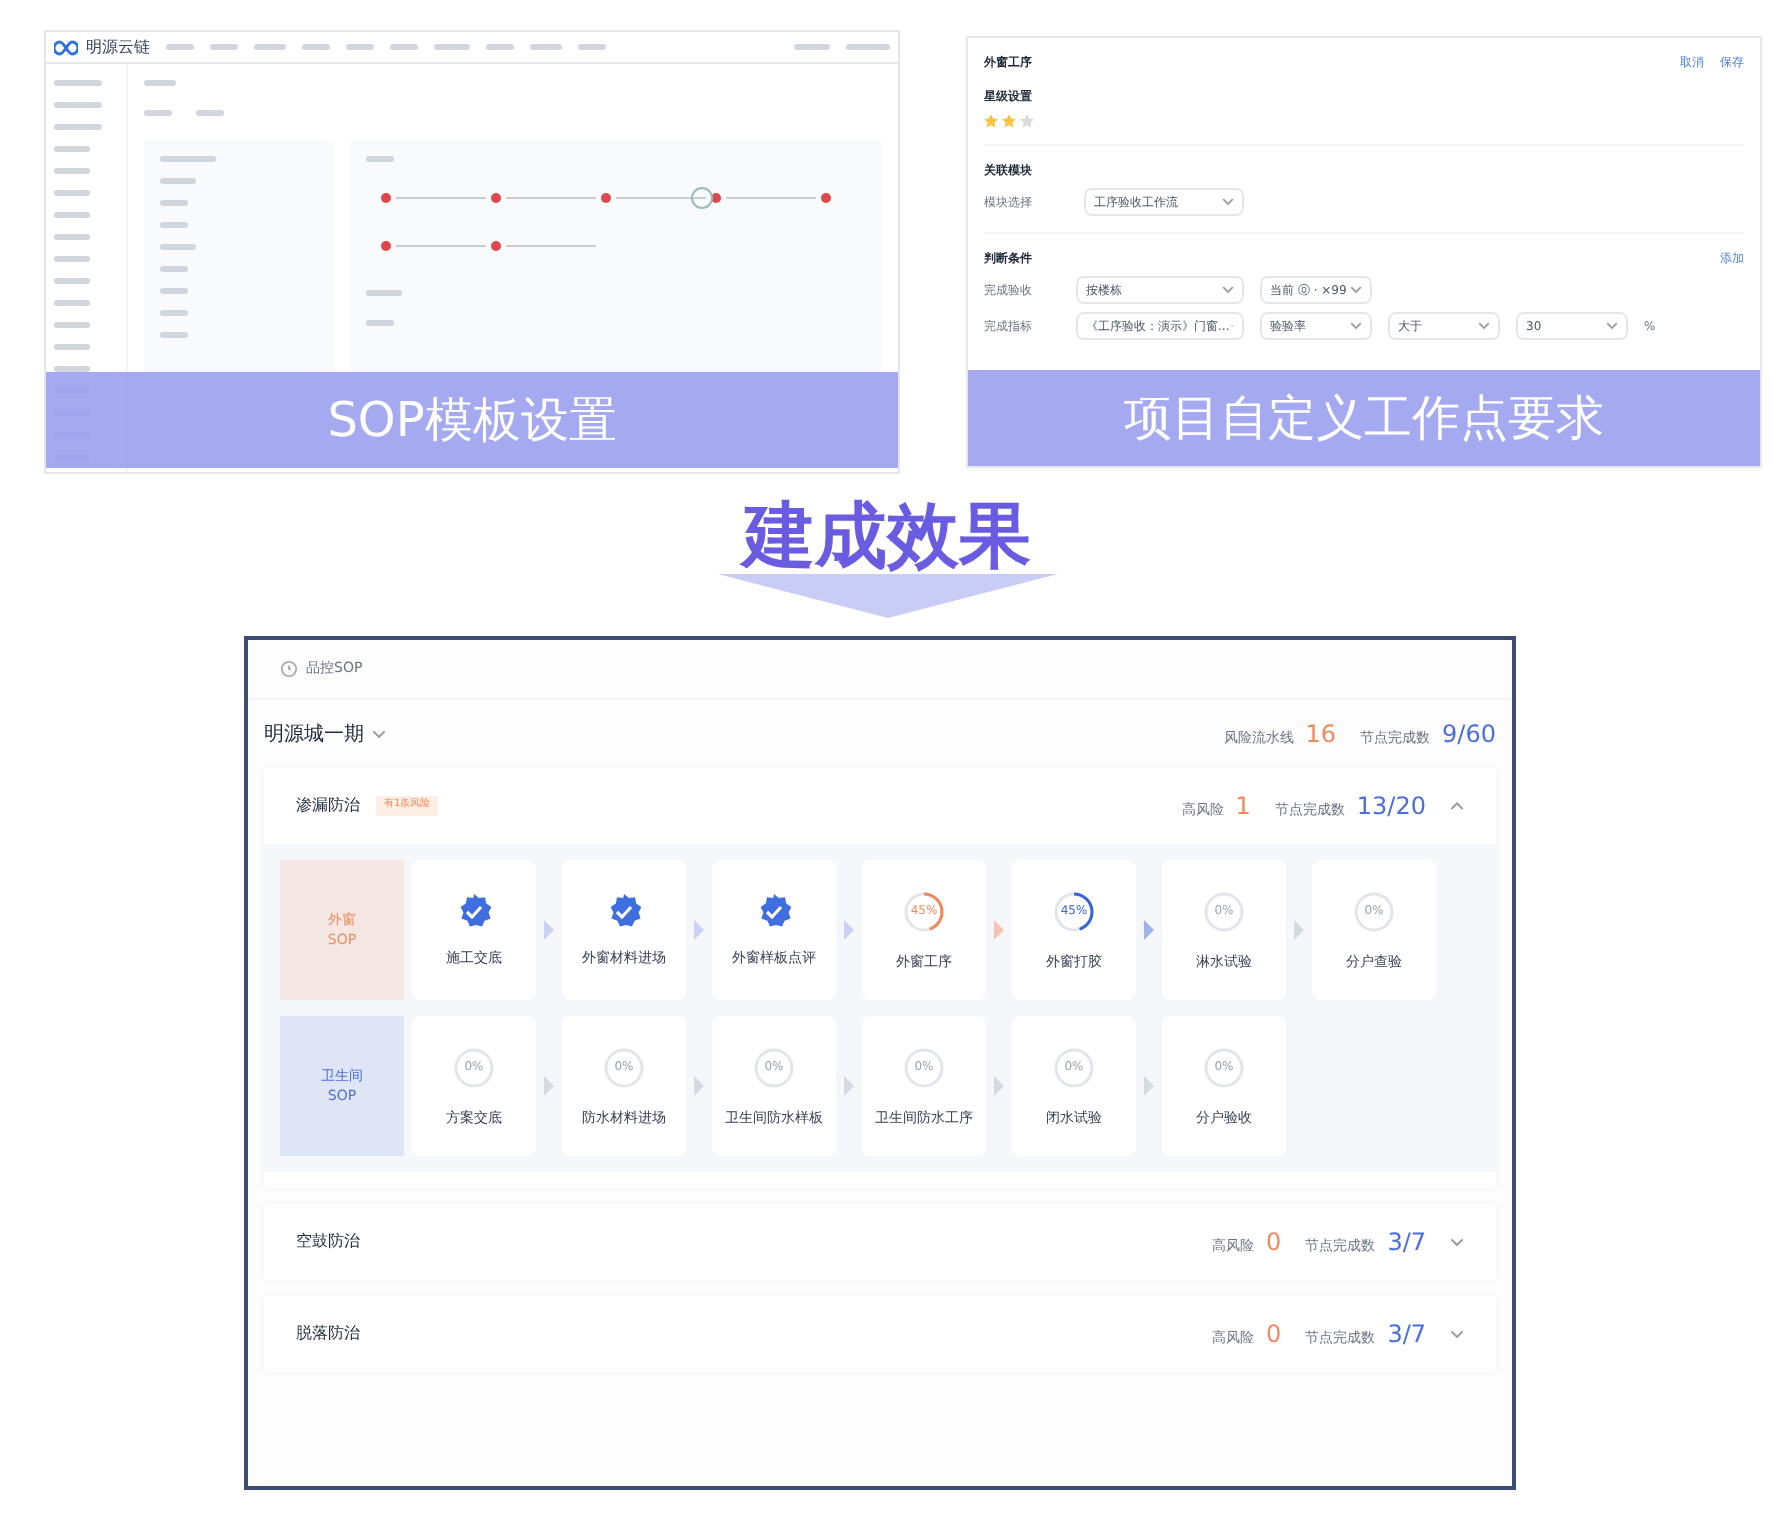  I want to click on project-select: 明源城一期, so click(325, 734).